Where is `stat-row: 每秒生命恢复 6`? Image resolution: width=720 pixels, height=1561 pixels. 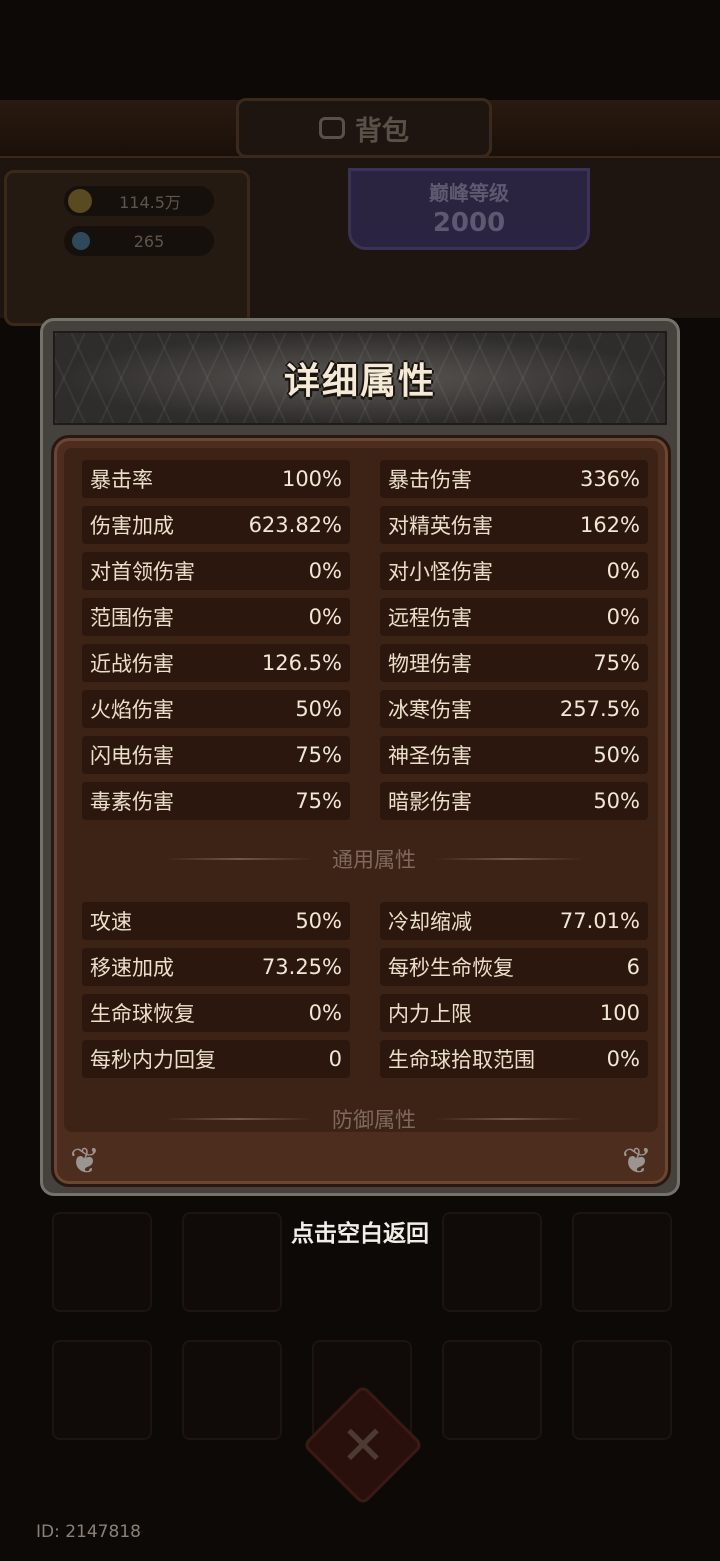 stat-row: 每秒生命恢复 6 is located at coordinates (514, 967).